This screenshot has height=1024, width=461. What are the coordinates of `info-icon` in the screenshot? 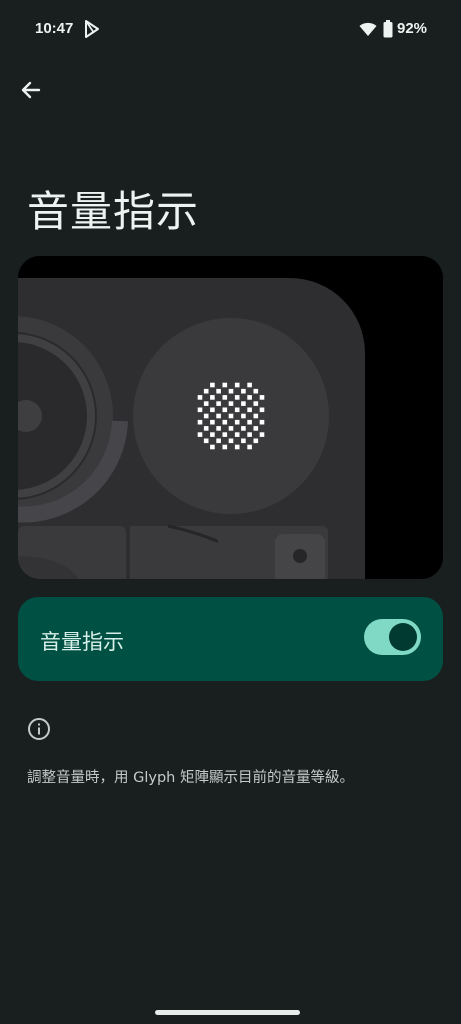 It's located at (39, 729).